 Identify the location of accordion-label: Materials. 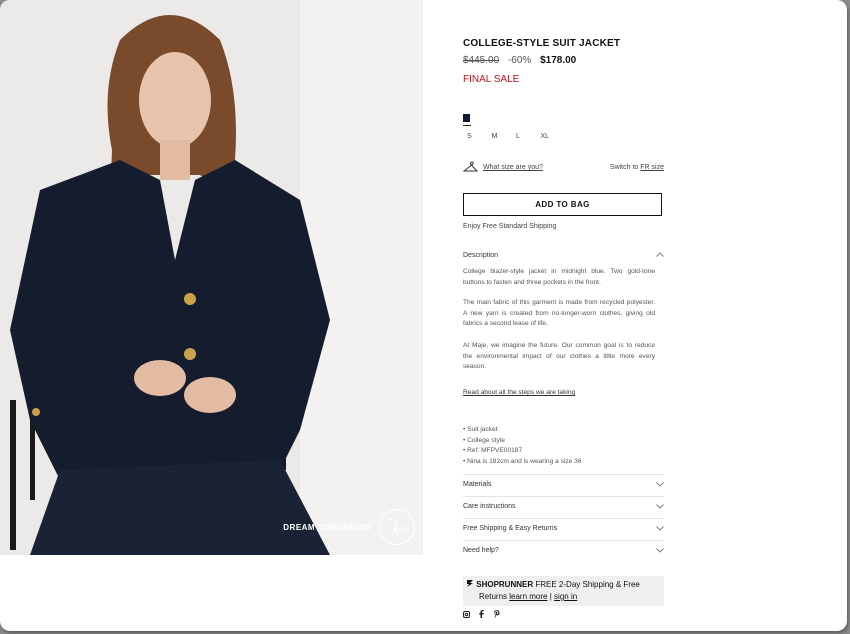
(477, 484).